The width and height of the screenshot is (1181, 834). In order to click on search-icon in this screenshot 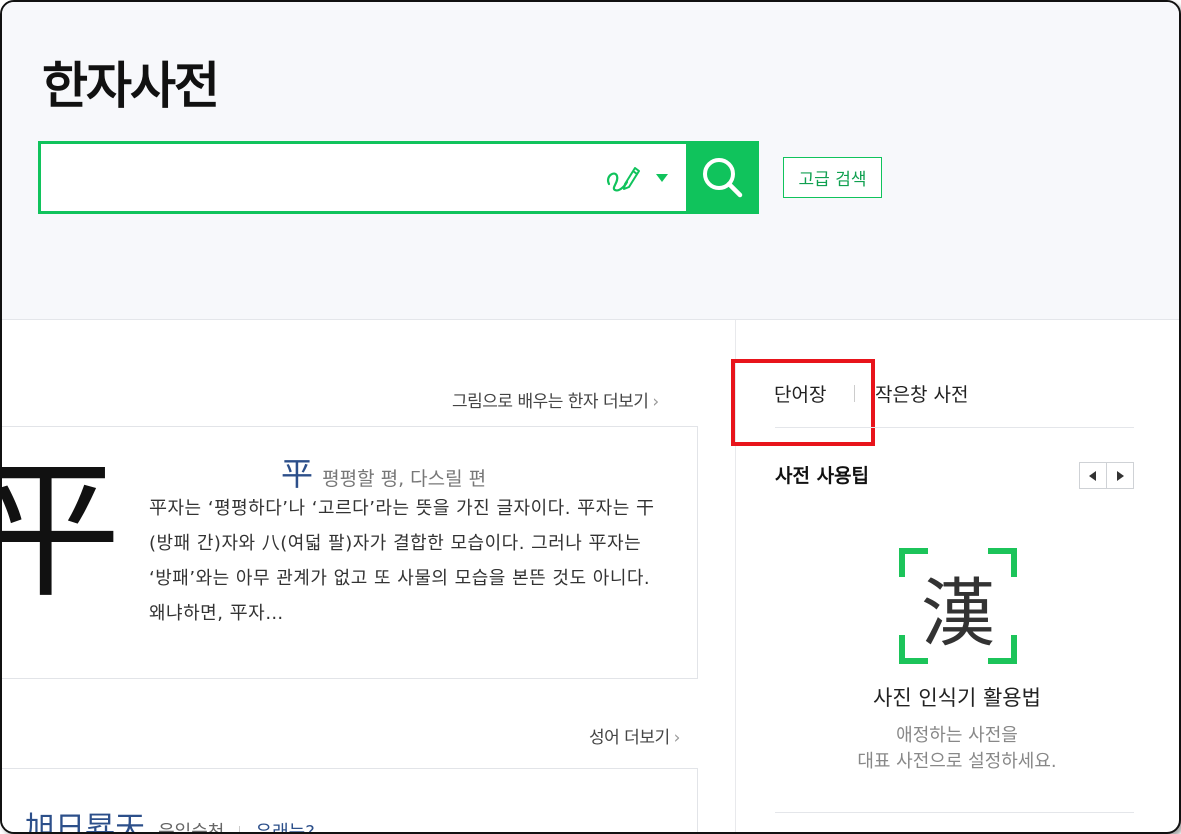, I will do `click(723, 178)`.